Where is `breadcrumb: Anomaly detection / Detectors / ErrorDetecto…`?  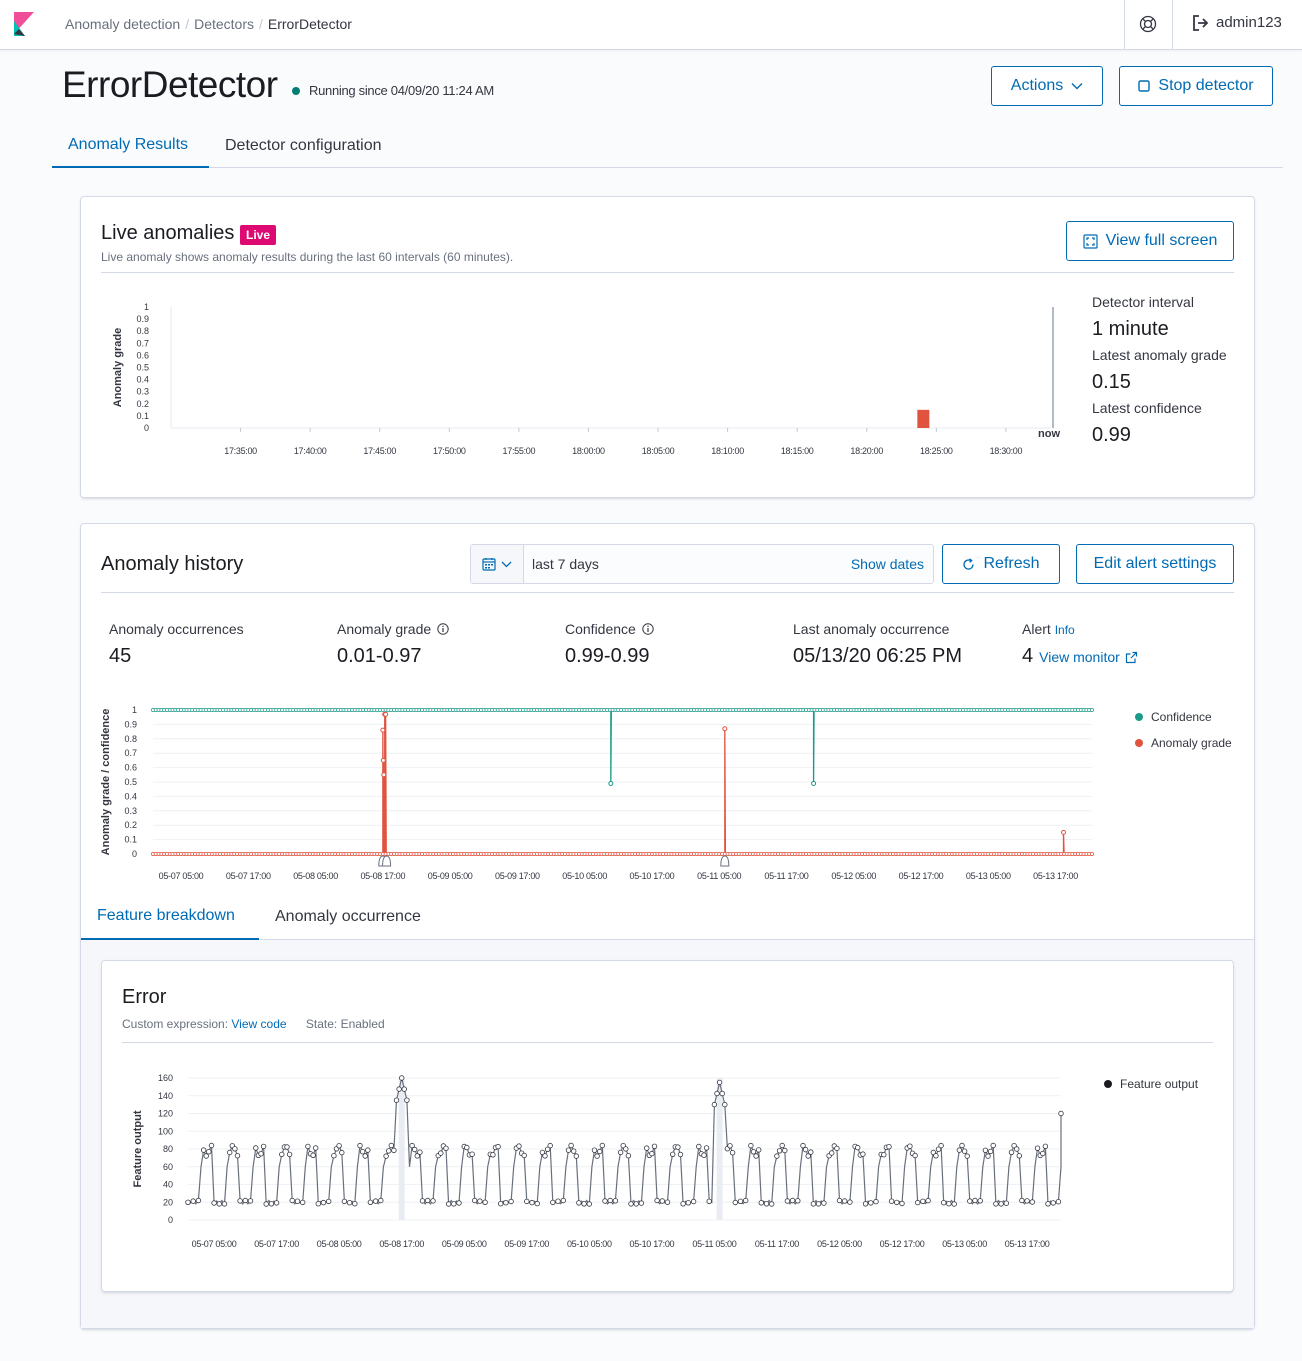 breadcrumb: Anomaly detection / Detectors / ErrorDetecto… is located at coordinates (208, 24).